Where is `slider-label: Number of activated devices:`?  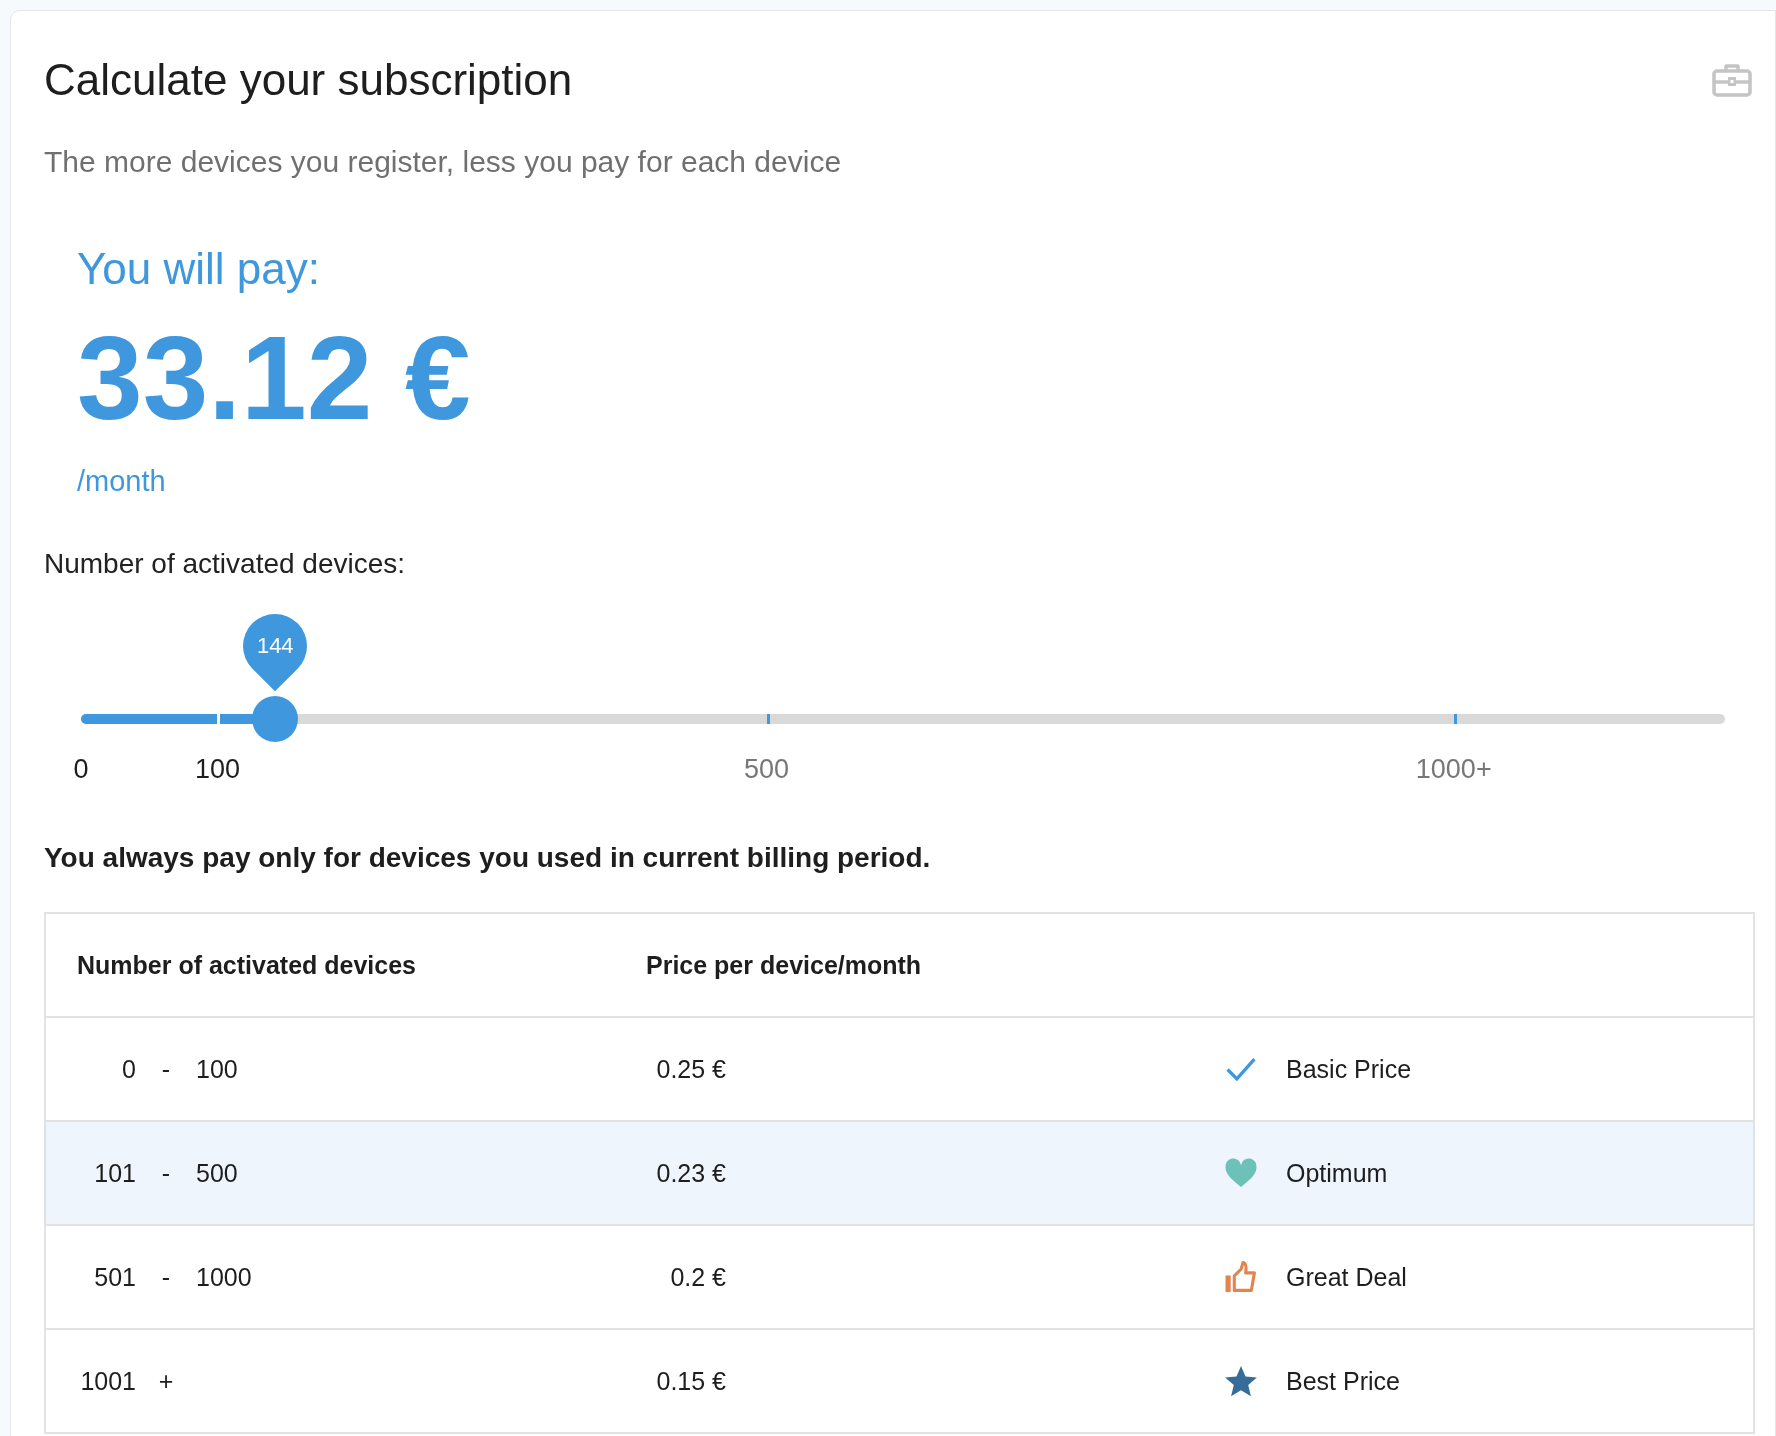
slider-label: Number of activated devices: is located at coordinates (225, 564).